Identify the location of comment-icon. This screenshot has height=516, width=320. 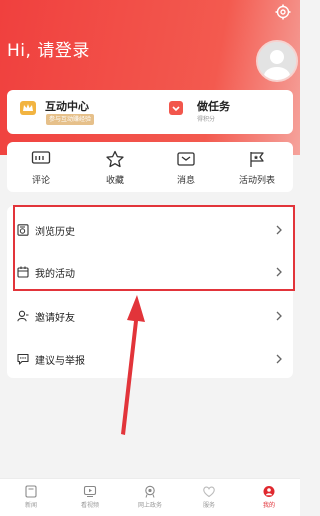
(41, 157).